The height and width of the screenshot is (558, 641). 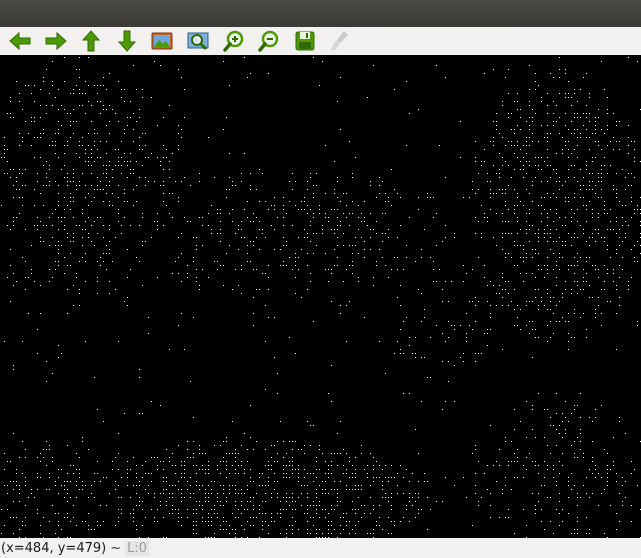 What do you see at coordinates (54, 548) in the screenshot?
I see `cursor-coordinates: (x=484, y=479)` at bounding box center [54, 548].